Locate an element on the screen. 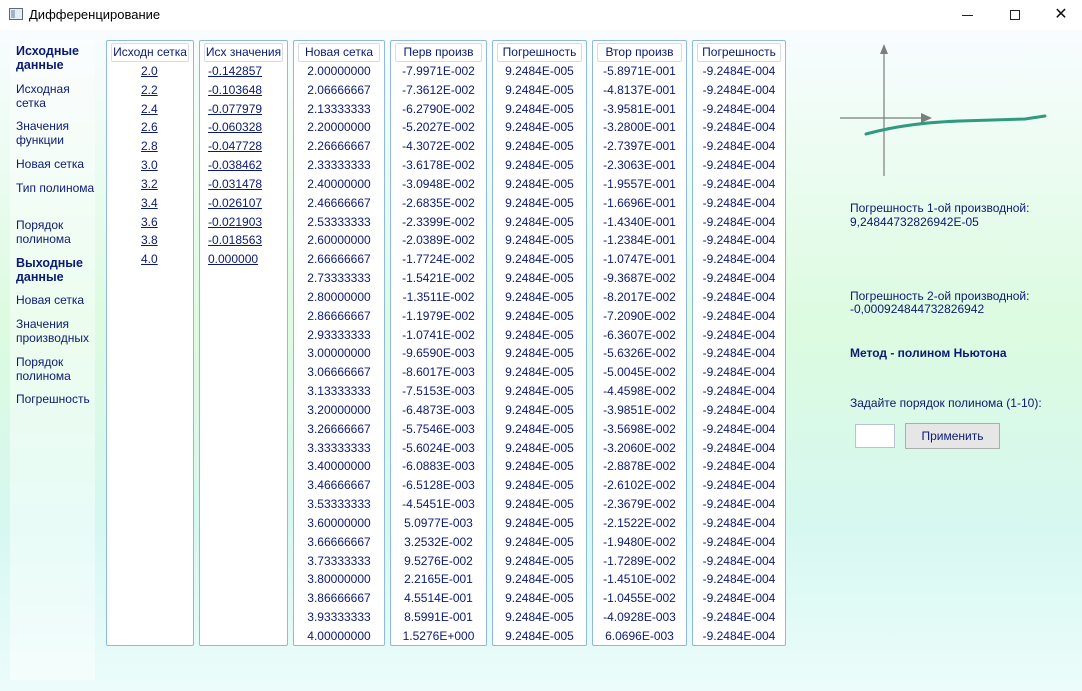 This screenshot has height=691, width=1082. maximize-icon is located at coordinates (1015, 15).